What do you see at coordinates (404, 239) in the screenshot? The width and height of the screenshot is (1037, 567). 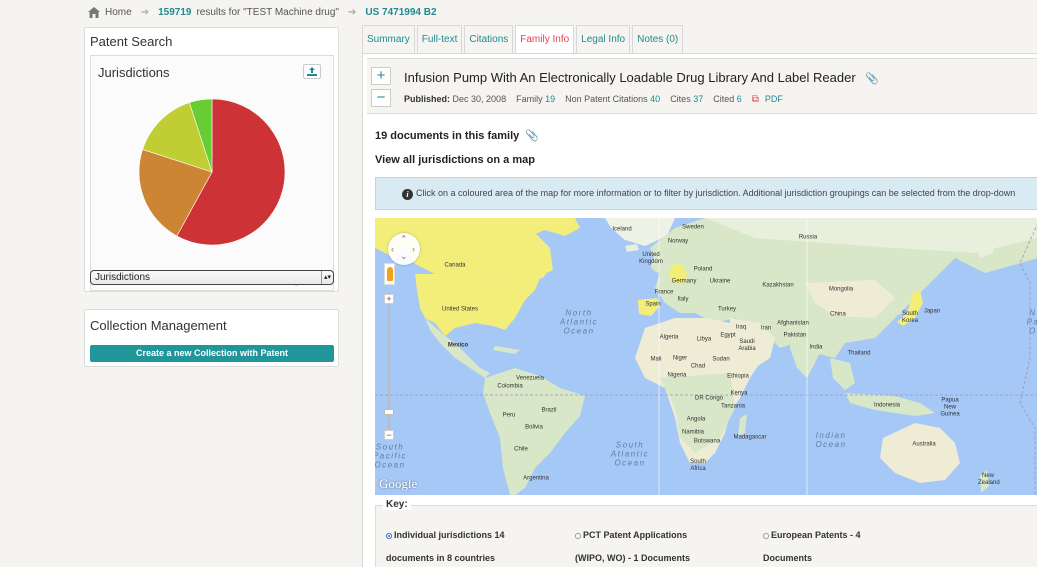 I see `pan-up-icon: ⌃` at bounding box center [404, 239].